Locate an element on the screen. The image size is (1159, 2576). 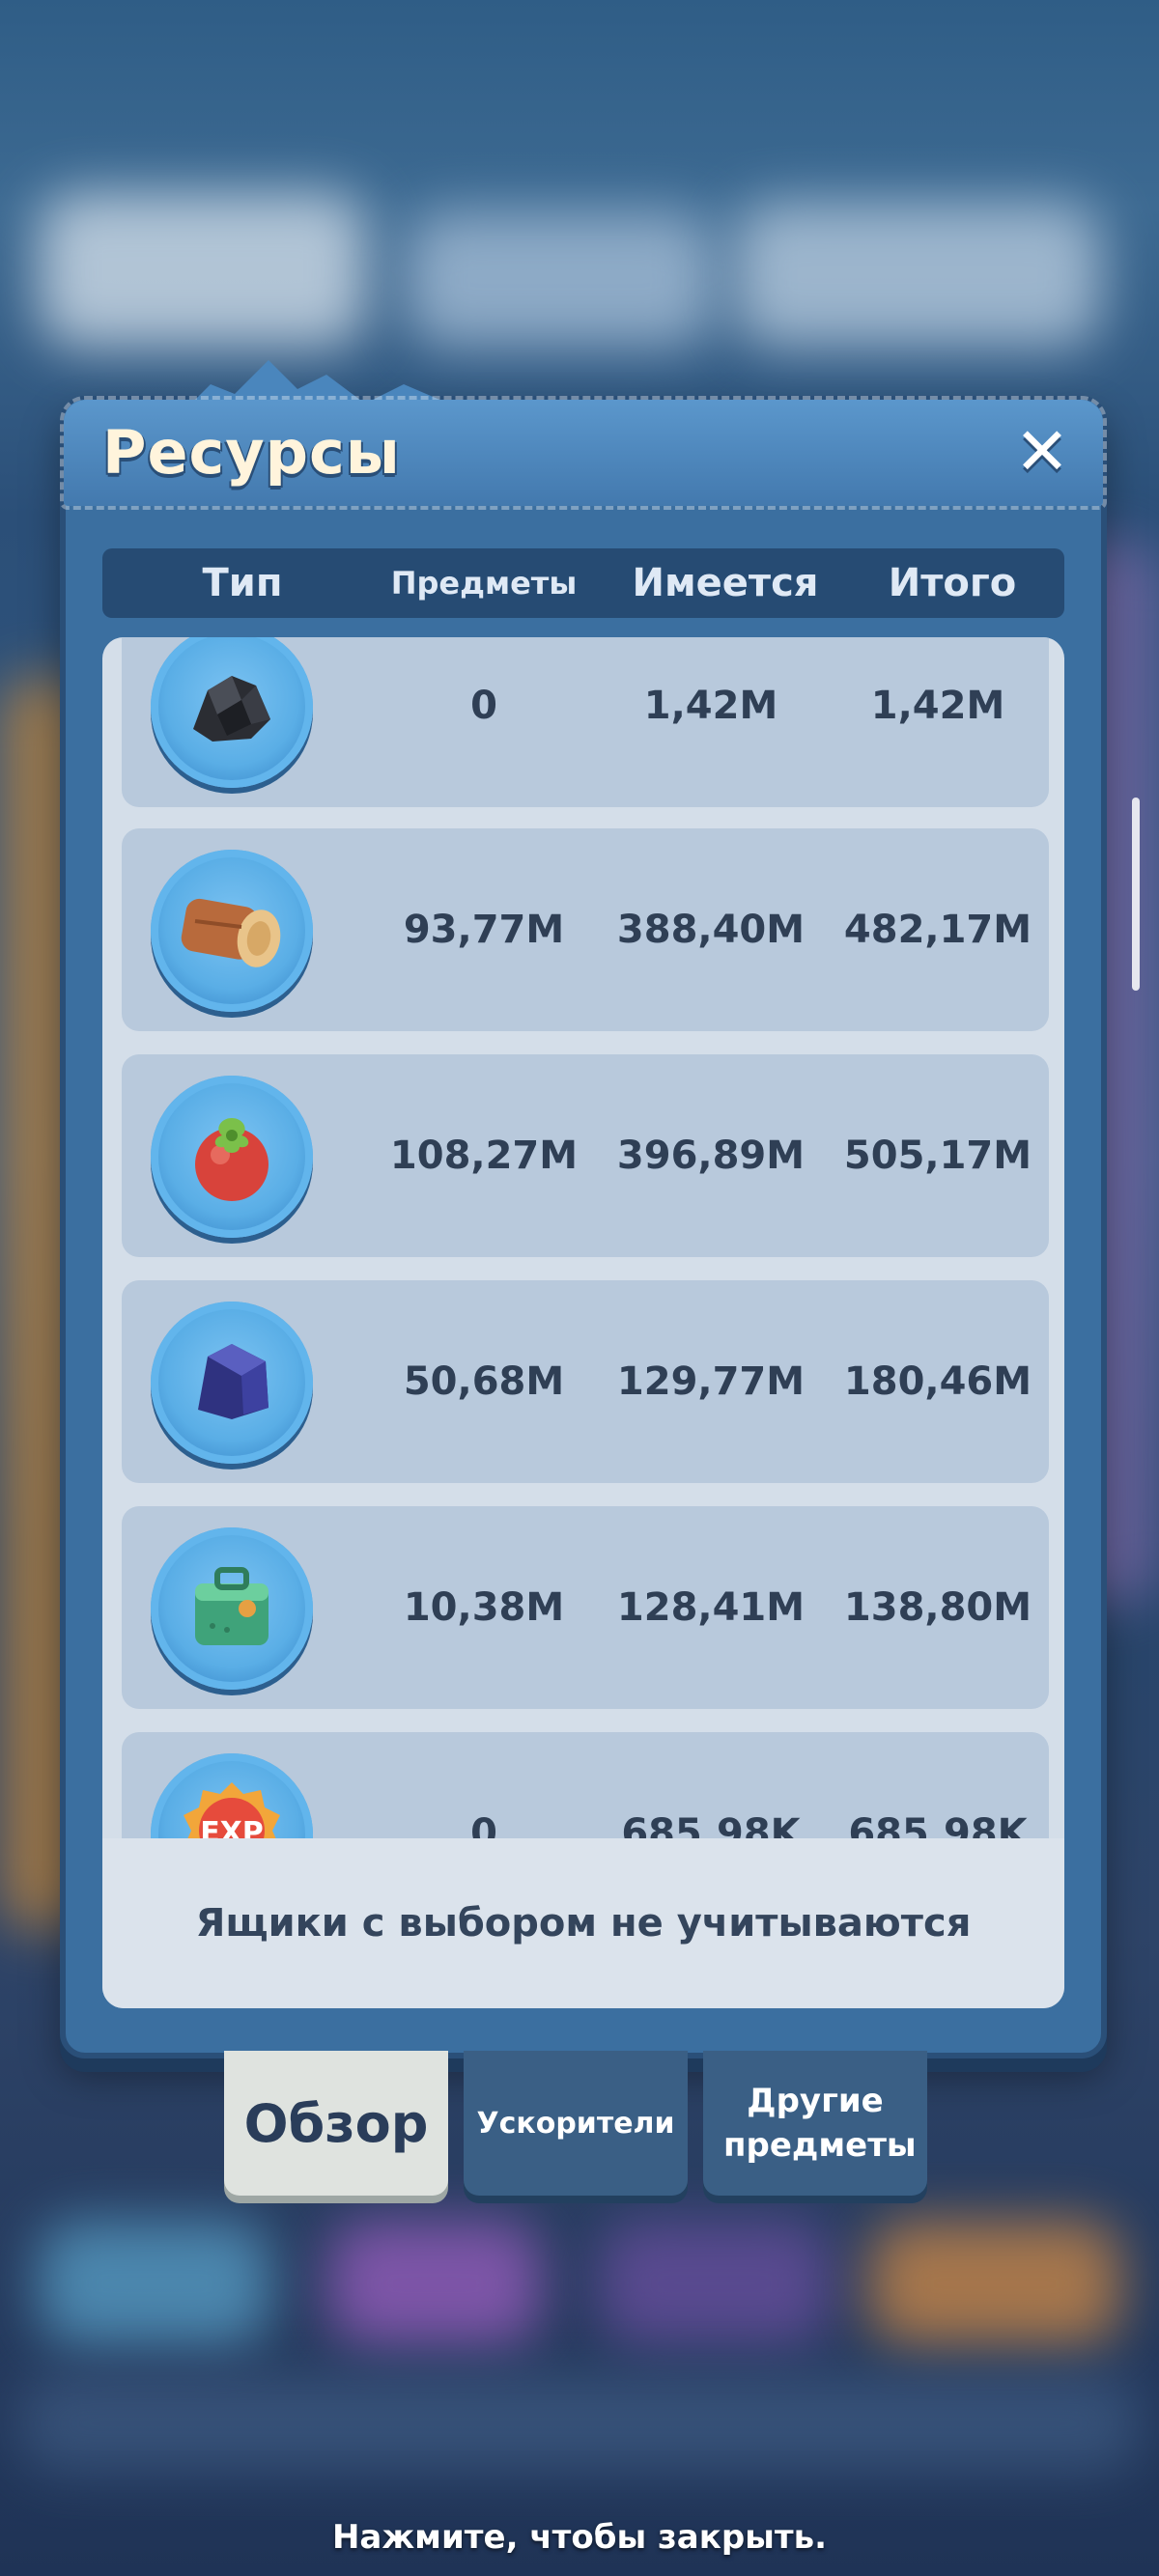
total-value: 180,46M is located at coordinates (938, 1382).